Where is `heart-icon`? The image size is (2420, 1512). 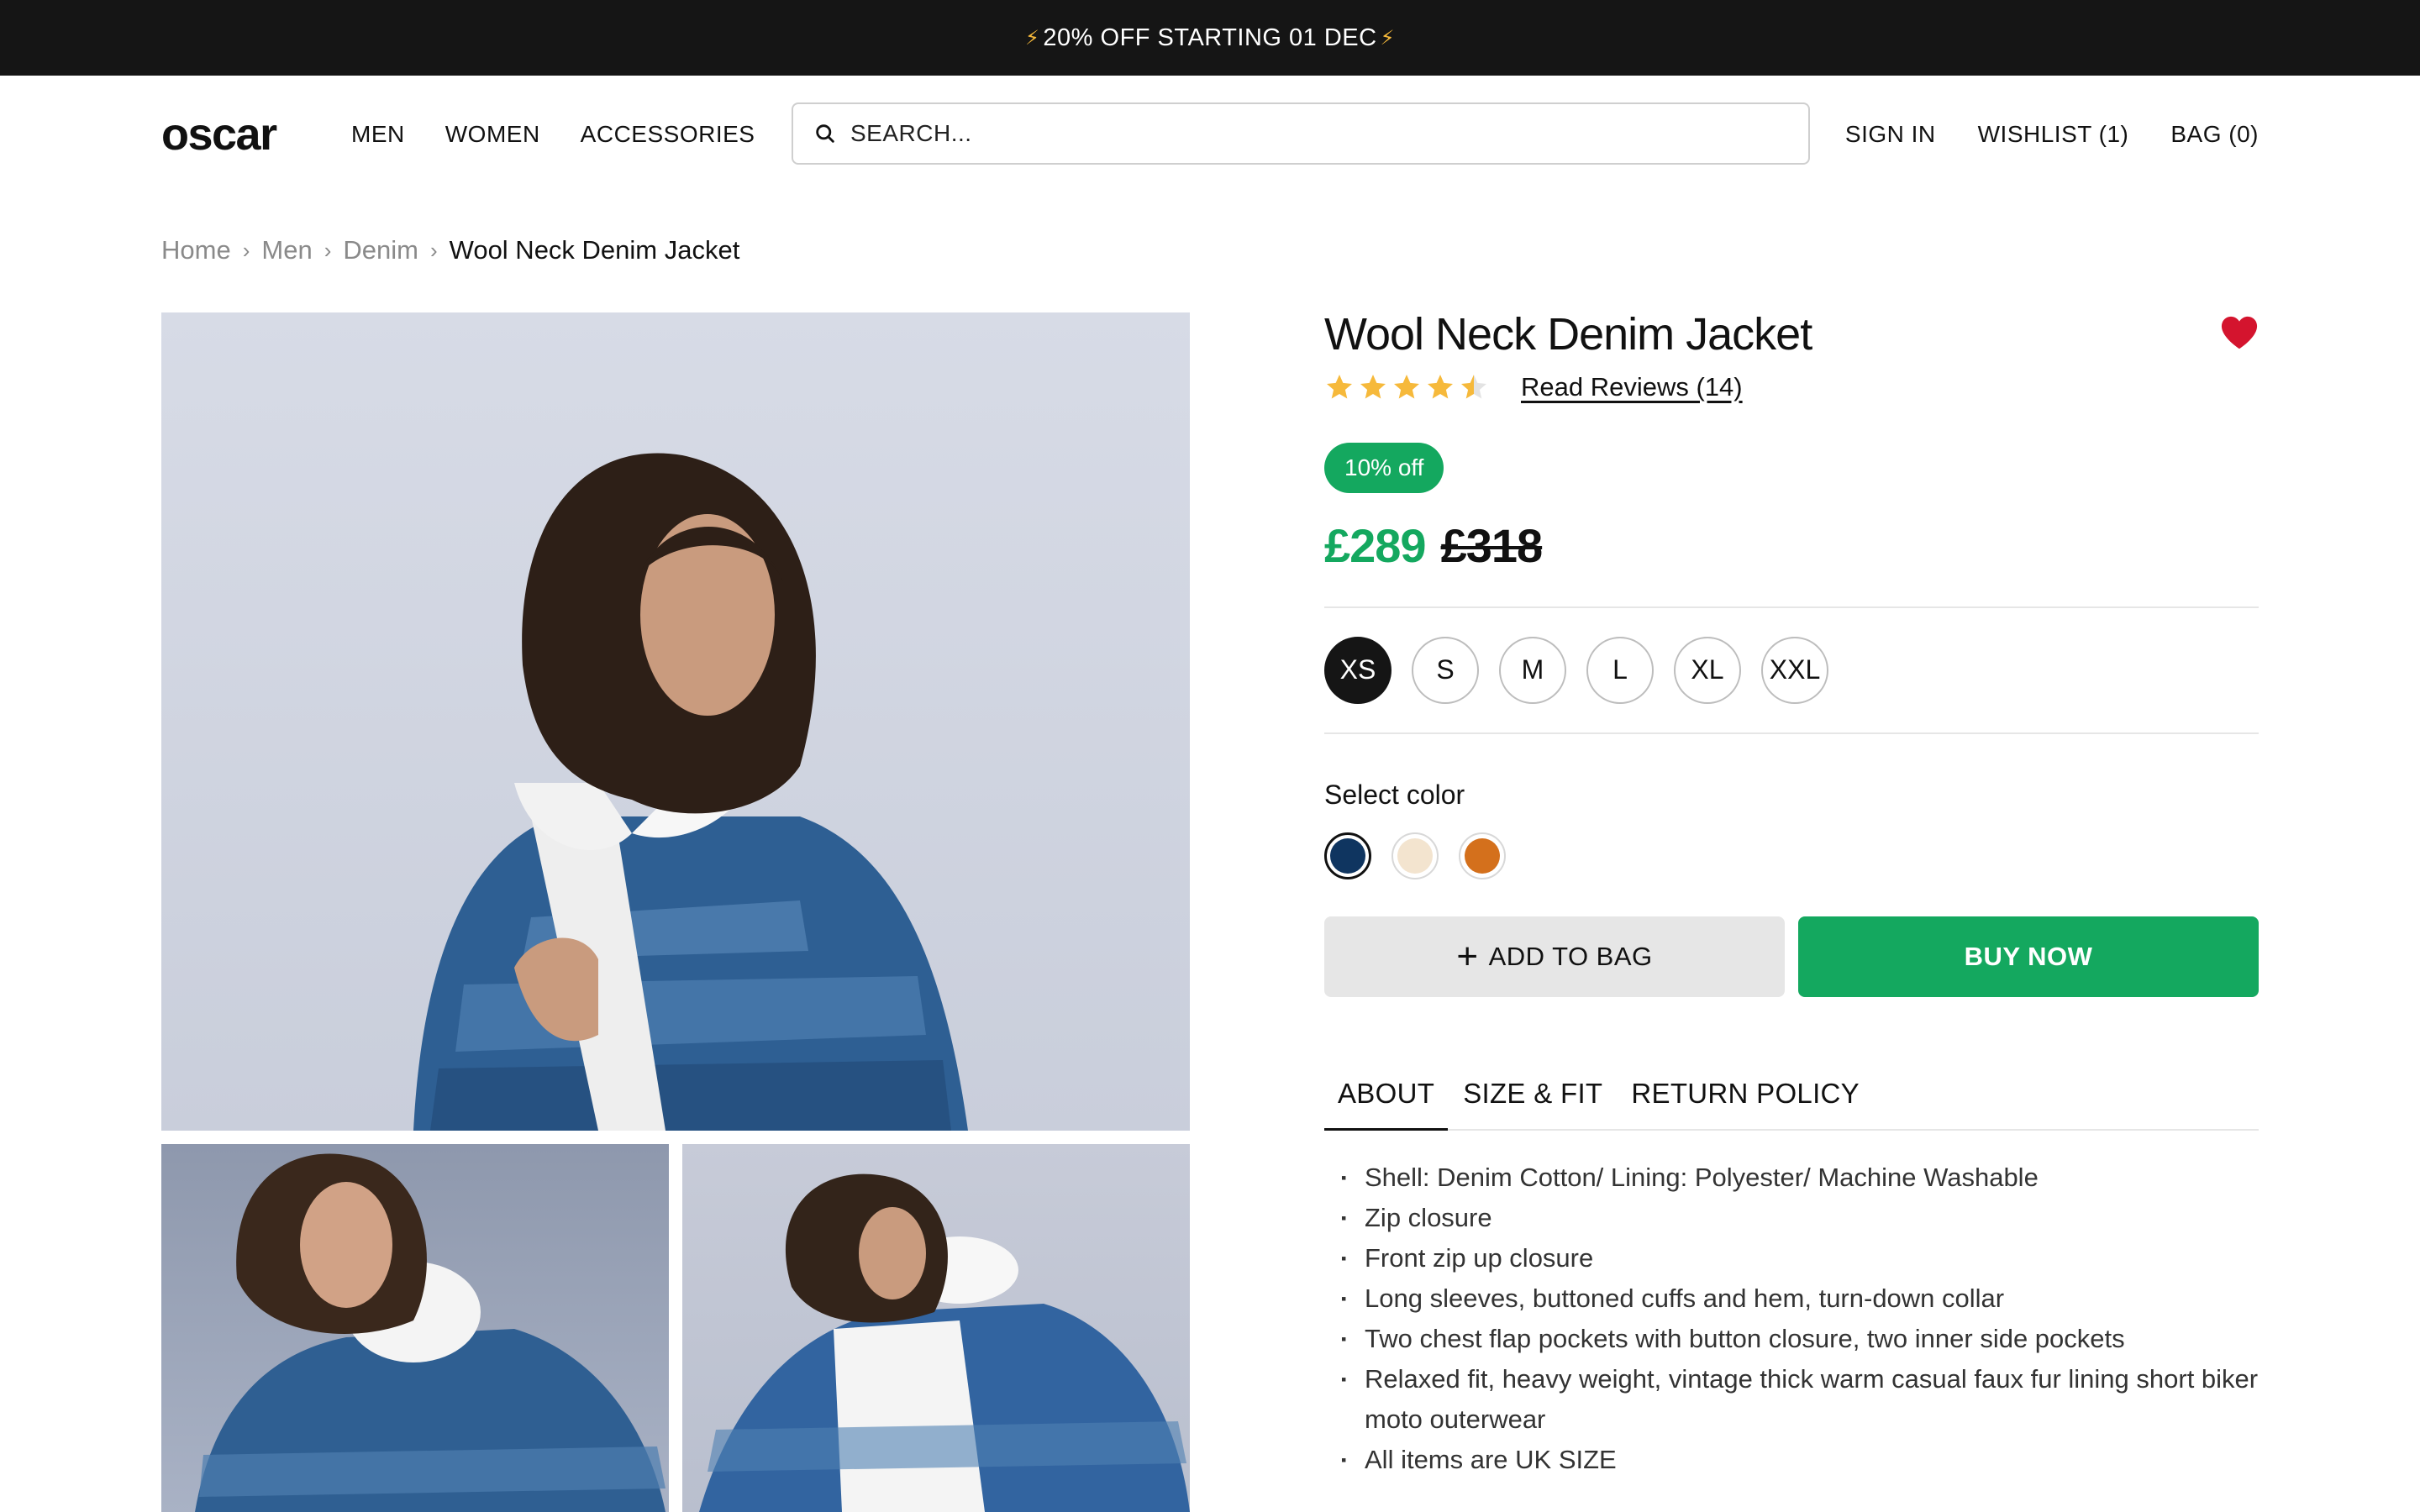 heart-icon is located at coordinates (2239, 332).